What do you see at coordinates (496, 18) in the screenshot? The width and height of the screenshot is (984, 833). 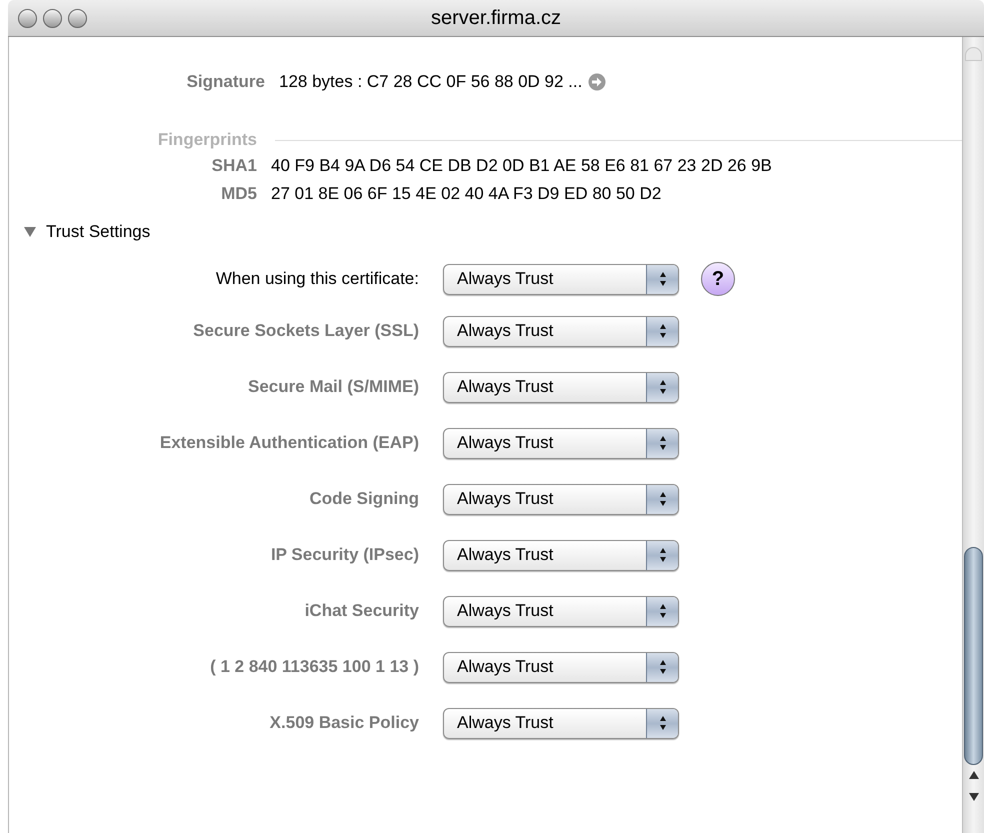 I see `window-title: server.firma.cz` at bounding box center [496, 18].